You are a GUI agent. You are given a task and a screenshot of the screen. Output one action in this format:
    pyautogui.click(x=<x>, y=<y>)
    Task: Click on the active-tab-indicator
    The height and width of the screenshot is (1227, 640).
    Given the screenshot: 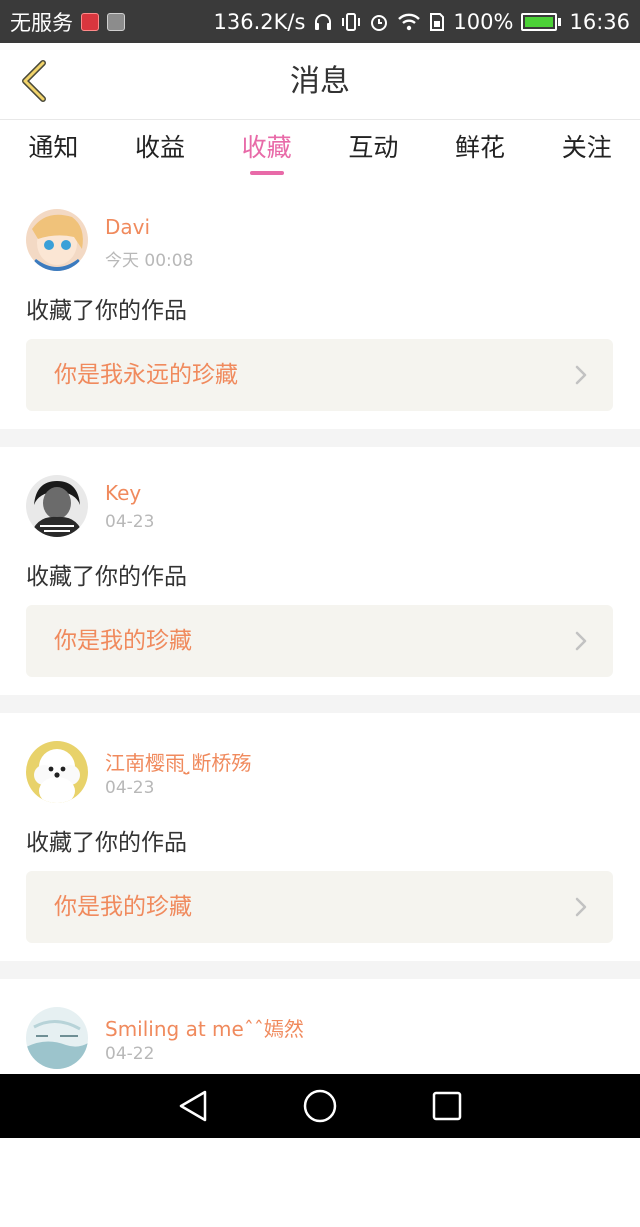 What is the action you would take?
    pyautogui.click(x=266, y=173)
    